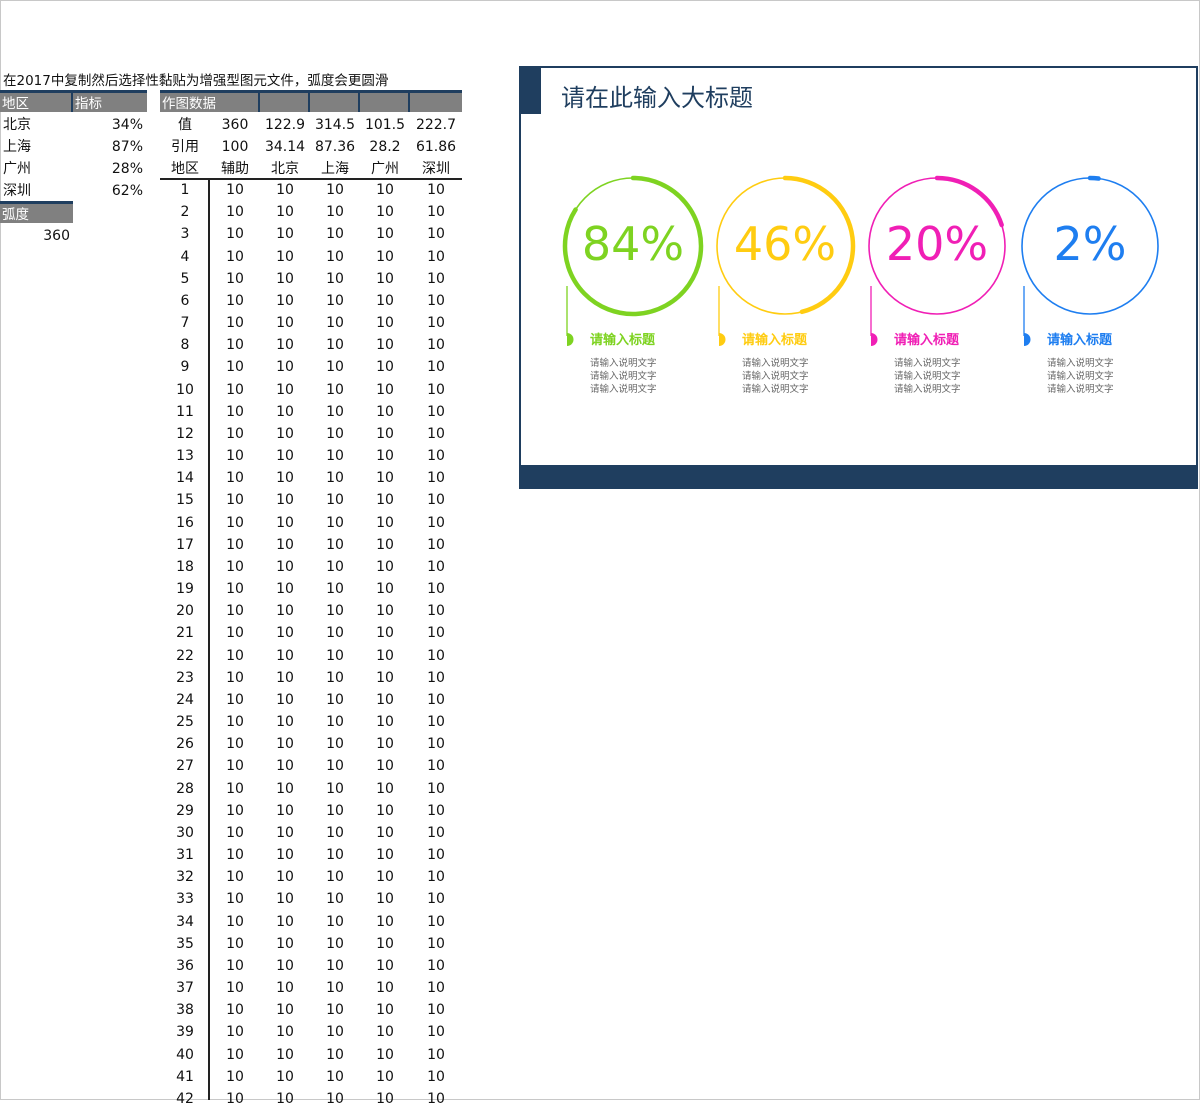 This screenshot has height=1110, width=1200. Describe the element at coordinates (185, 169) in the screenshot. I see `col-row-cell: 地区` at that location.